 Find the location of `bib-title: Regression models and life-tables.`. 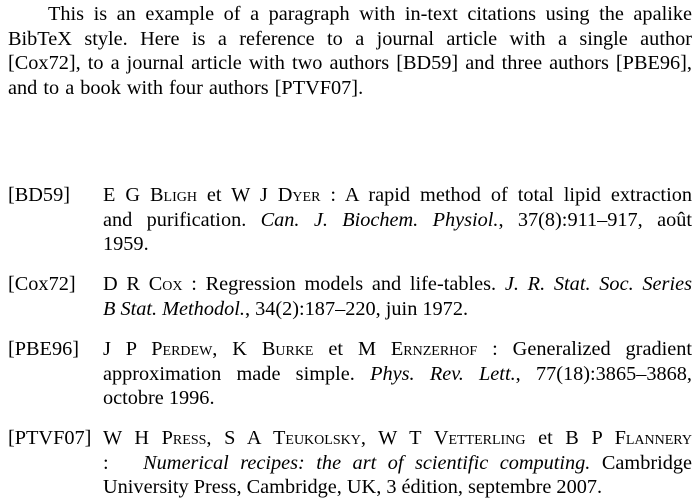

bib-title: Regression models and life-tables. is located at coordinates (351, 284).